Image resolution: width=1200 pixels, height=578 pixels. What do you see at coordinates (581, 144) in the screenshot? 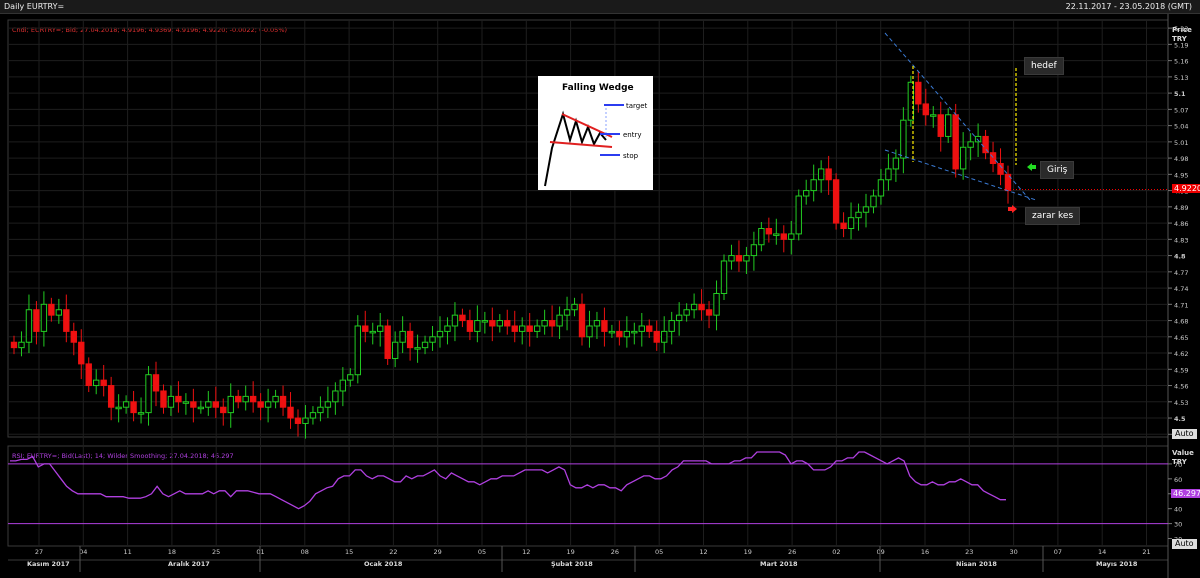
I see `wedge-lower-line` at bounding box center [581, 144].